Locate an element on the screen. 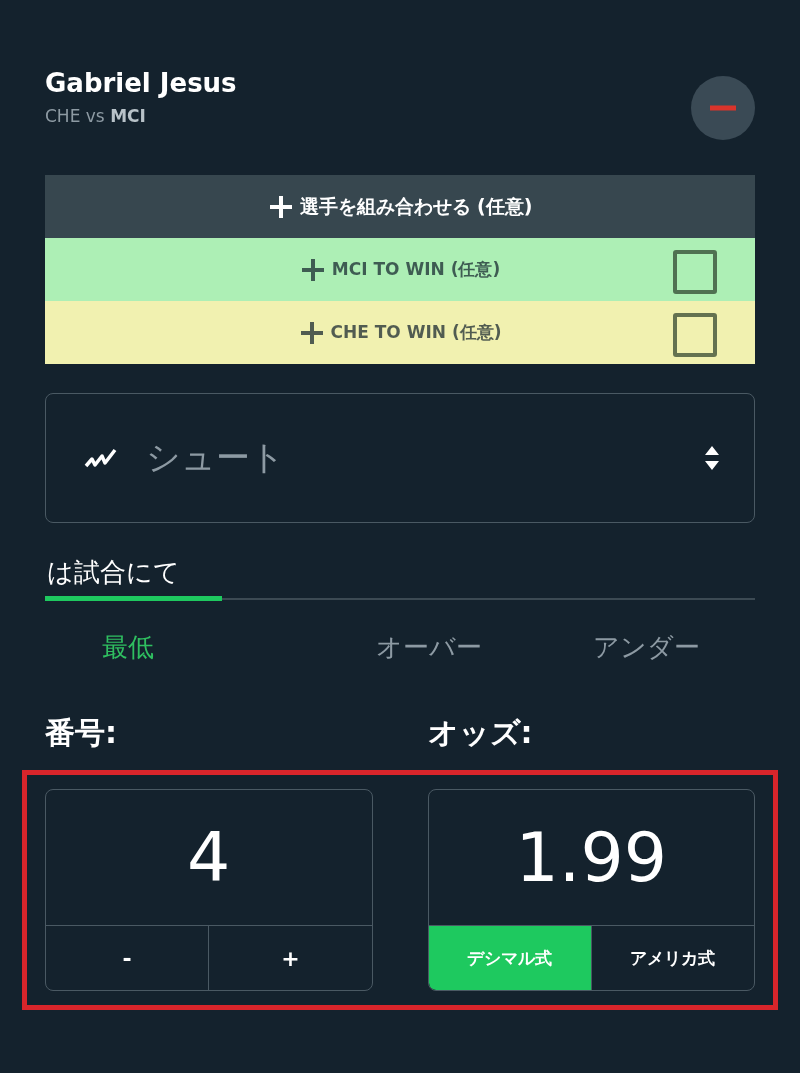 The height and width of the screenshot is (1073, 800). combo-label: MCI TO WIN (任意) is located at coordinates (416, 269).